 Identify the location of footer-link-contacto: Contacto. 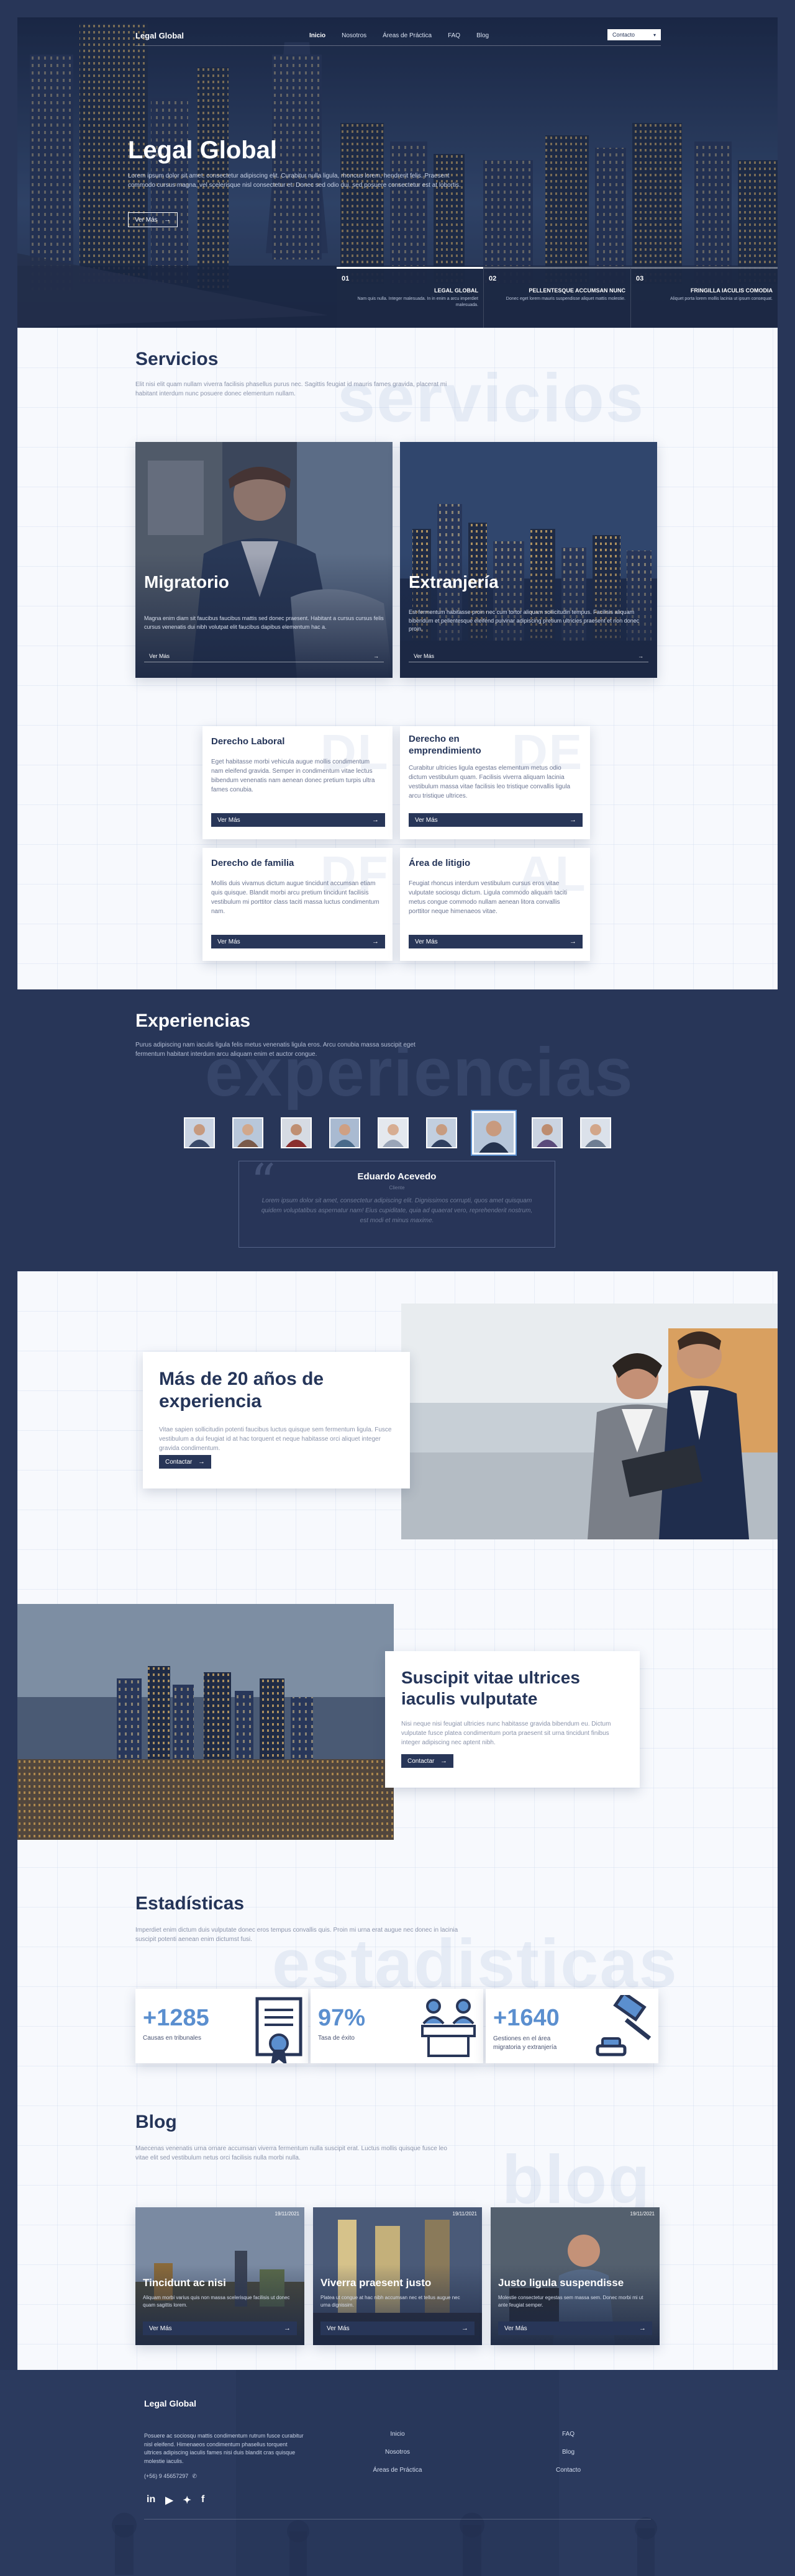
(568, 2470).